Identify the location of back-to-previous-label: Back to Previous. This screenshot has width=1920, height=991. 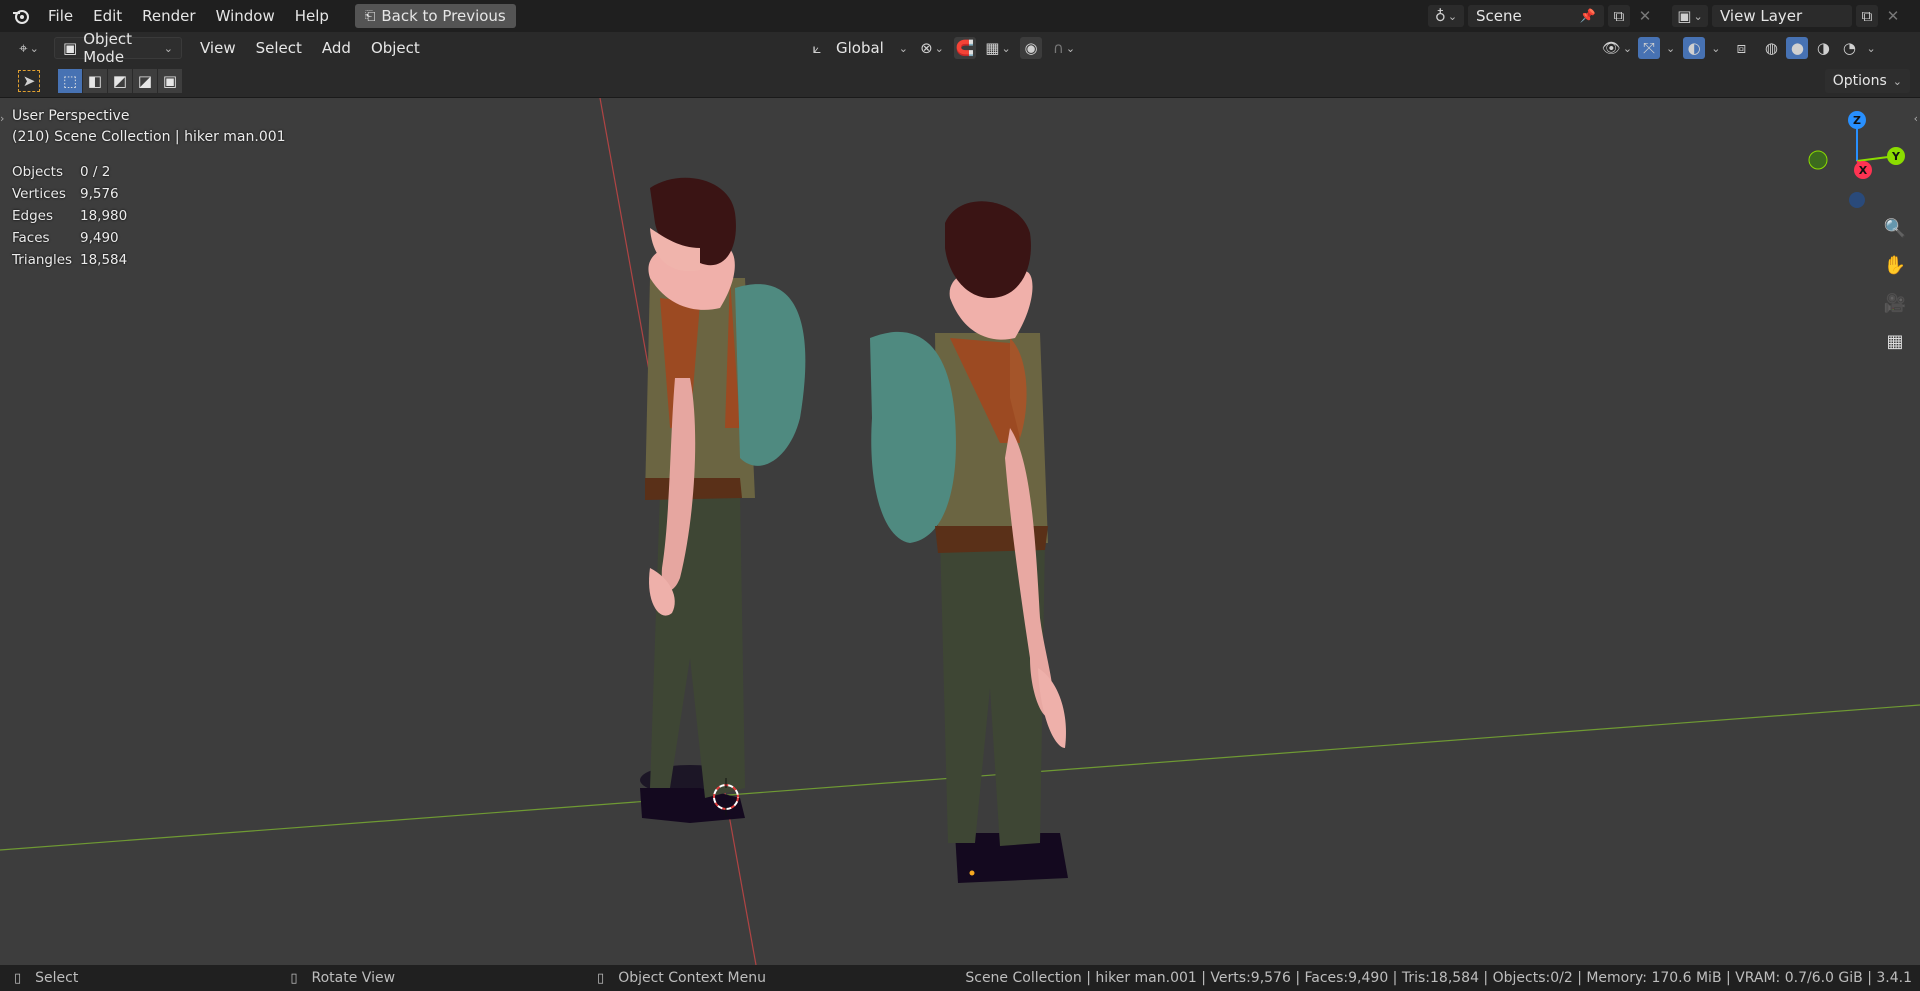
(443, 16).